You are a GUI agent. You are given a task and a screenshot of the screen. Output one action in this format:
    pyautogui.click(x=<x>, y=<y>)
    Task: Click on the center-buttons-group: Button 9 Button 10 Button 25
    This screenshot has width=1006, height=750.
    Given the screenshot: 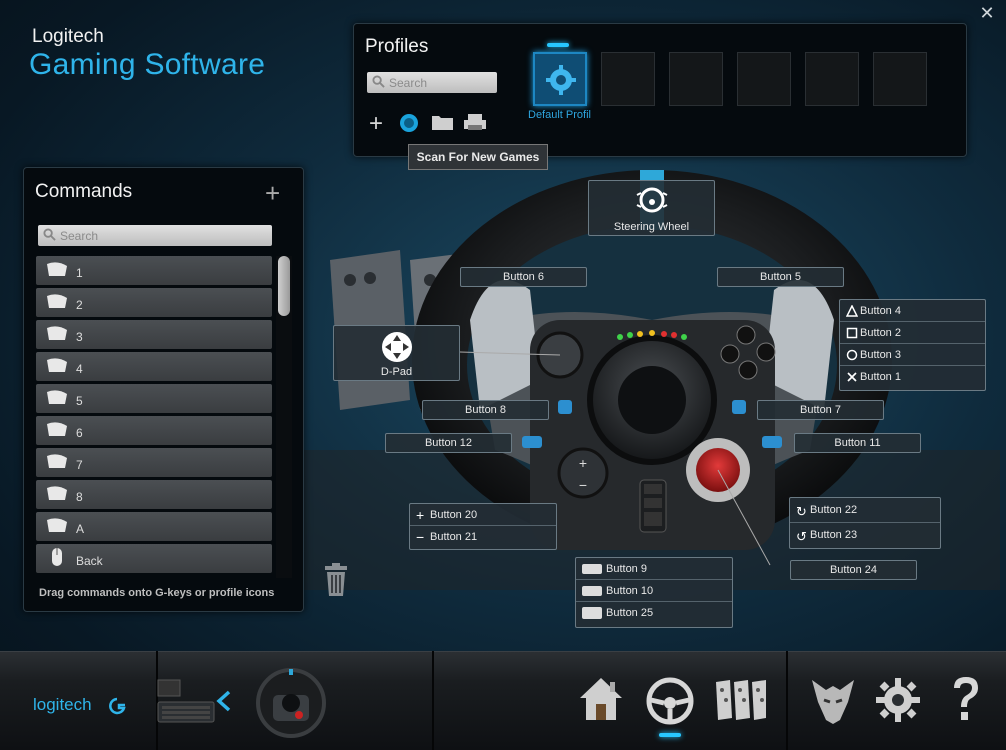 What is the action you would take?
    pyautogui.click(x=654, y=592)
    